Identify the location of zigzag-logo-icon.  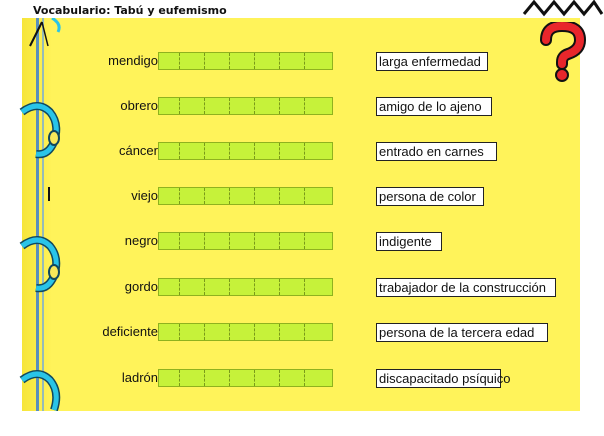
(563, 8).